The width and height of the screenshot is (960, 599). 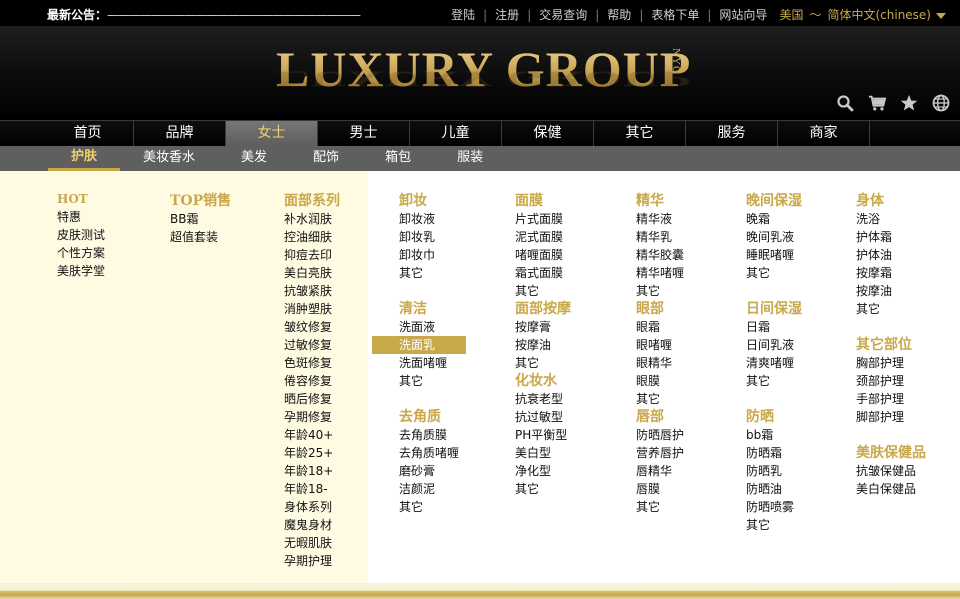 What do you see at coordinates (774, 327) in the screenshot?
I see `menu-item: 日霜` at bounding box center [774, 327].